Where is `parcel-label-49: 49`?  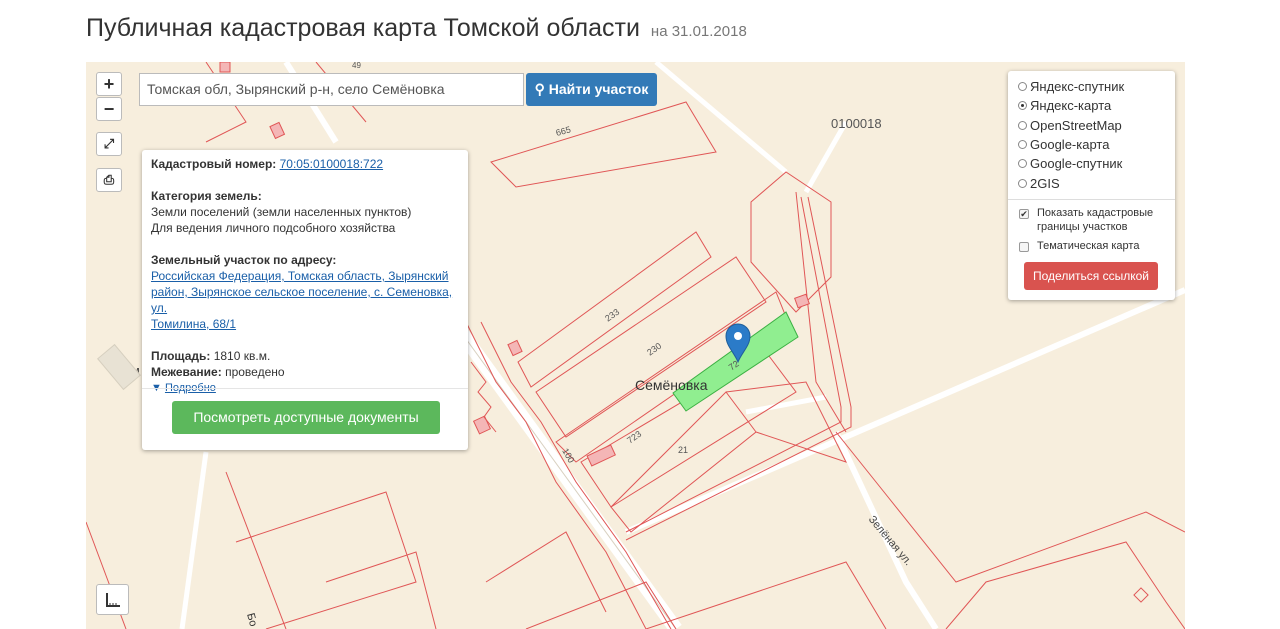
parcel-label-49: 49 is located at coordinates (356, 66).